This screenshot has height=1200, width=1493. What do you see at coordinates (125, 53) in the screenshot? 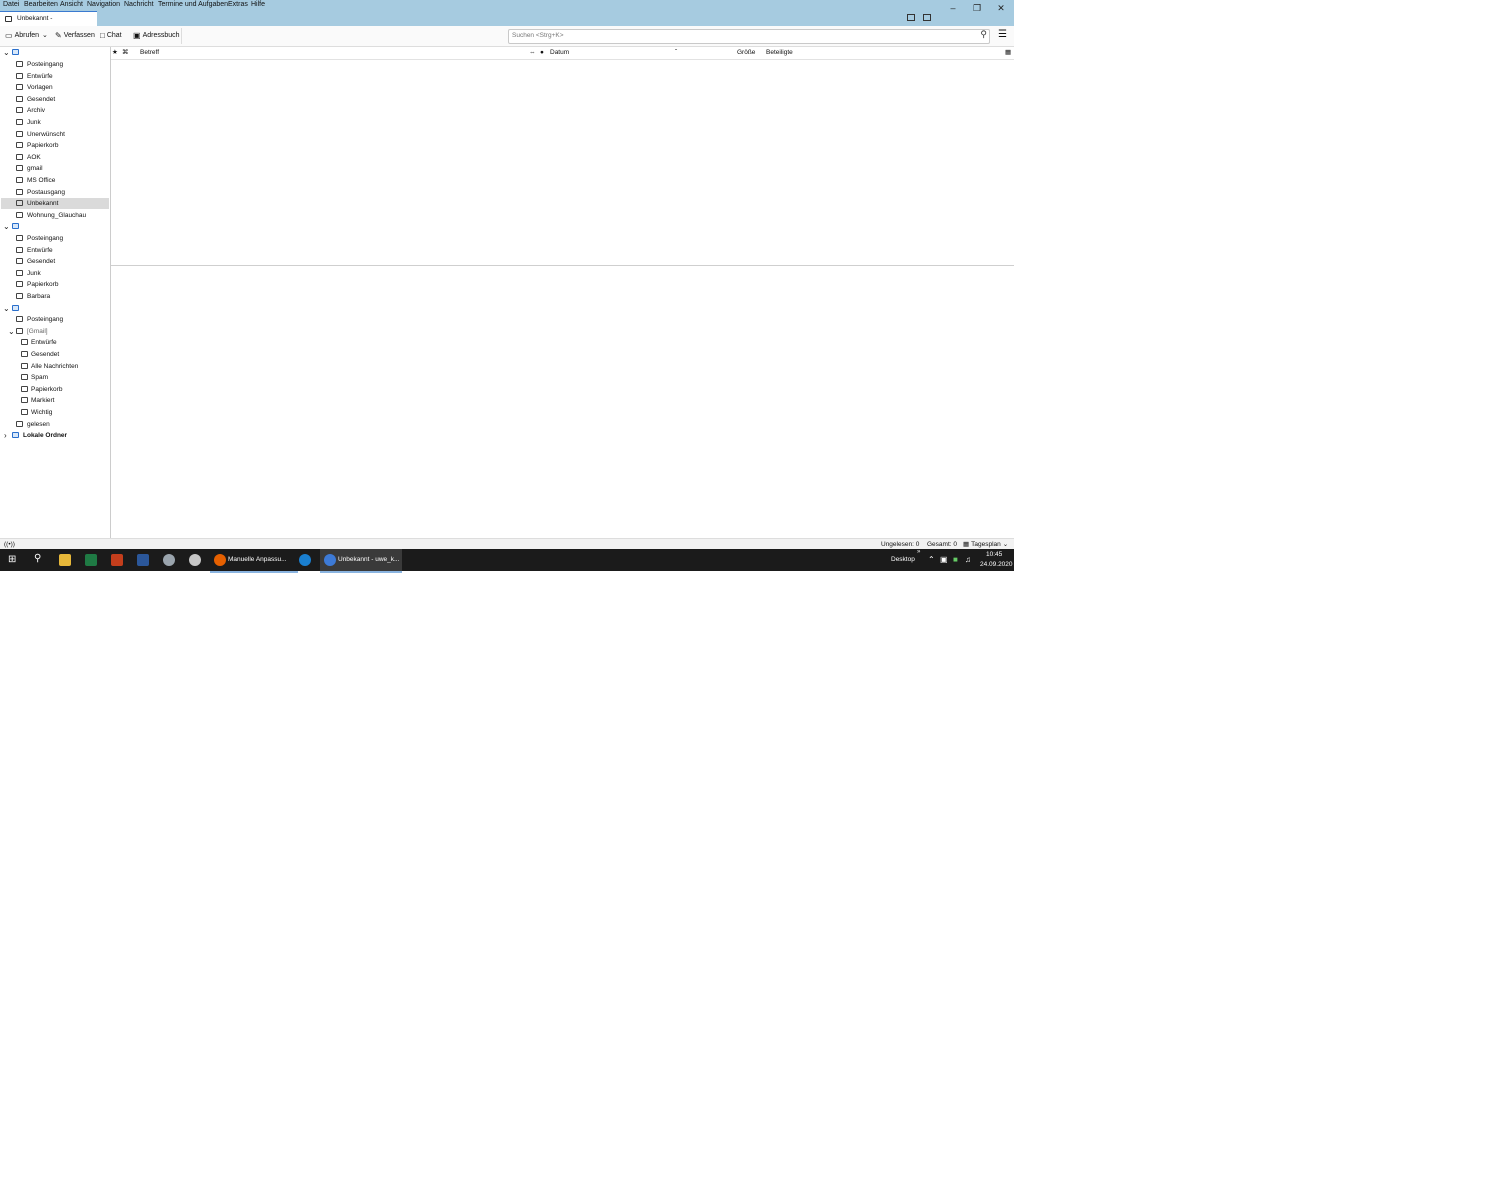
I see `attachment-icon: ⌘` at bounding box center [125, 53].